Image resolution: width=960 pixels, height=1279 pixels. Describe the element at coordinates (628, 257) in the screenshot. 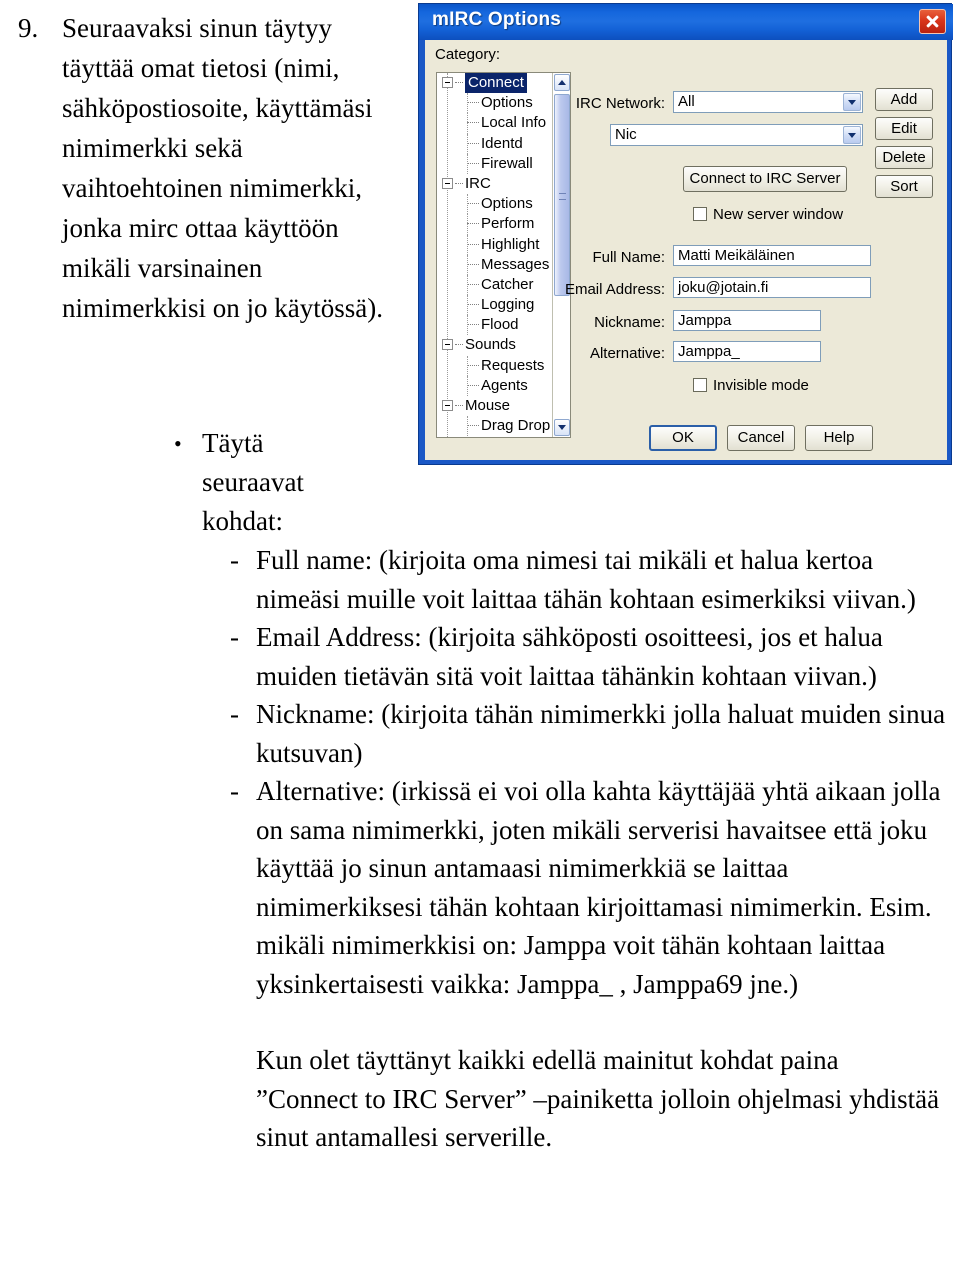

I see `full-name-label: Full Name:` at that location.